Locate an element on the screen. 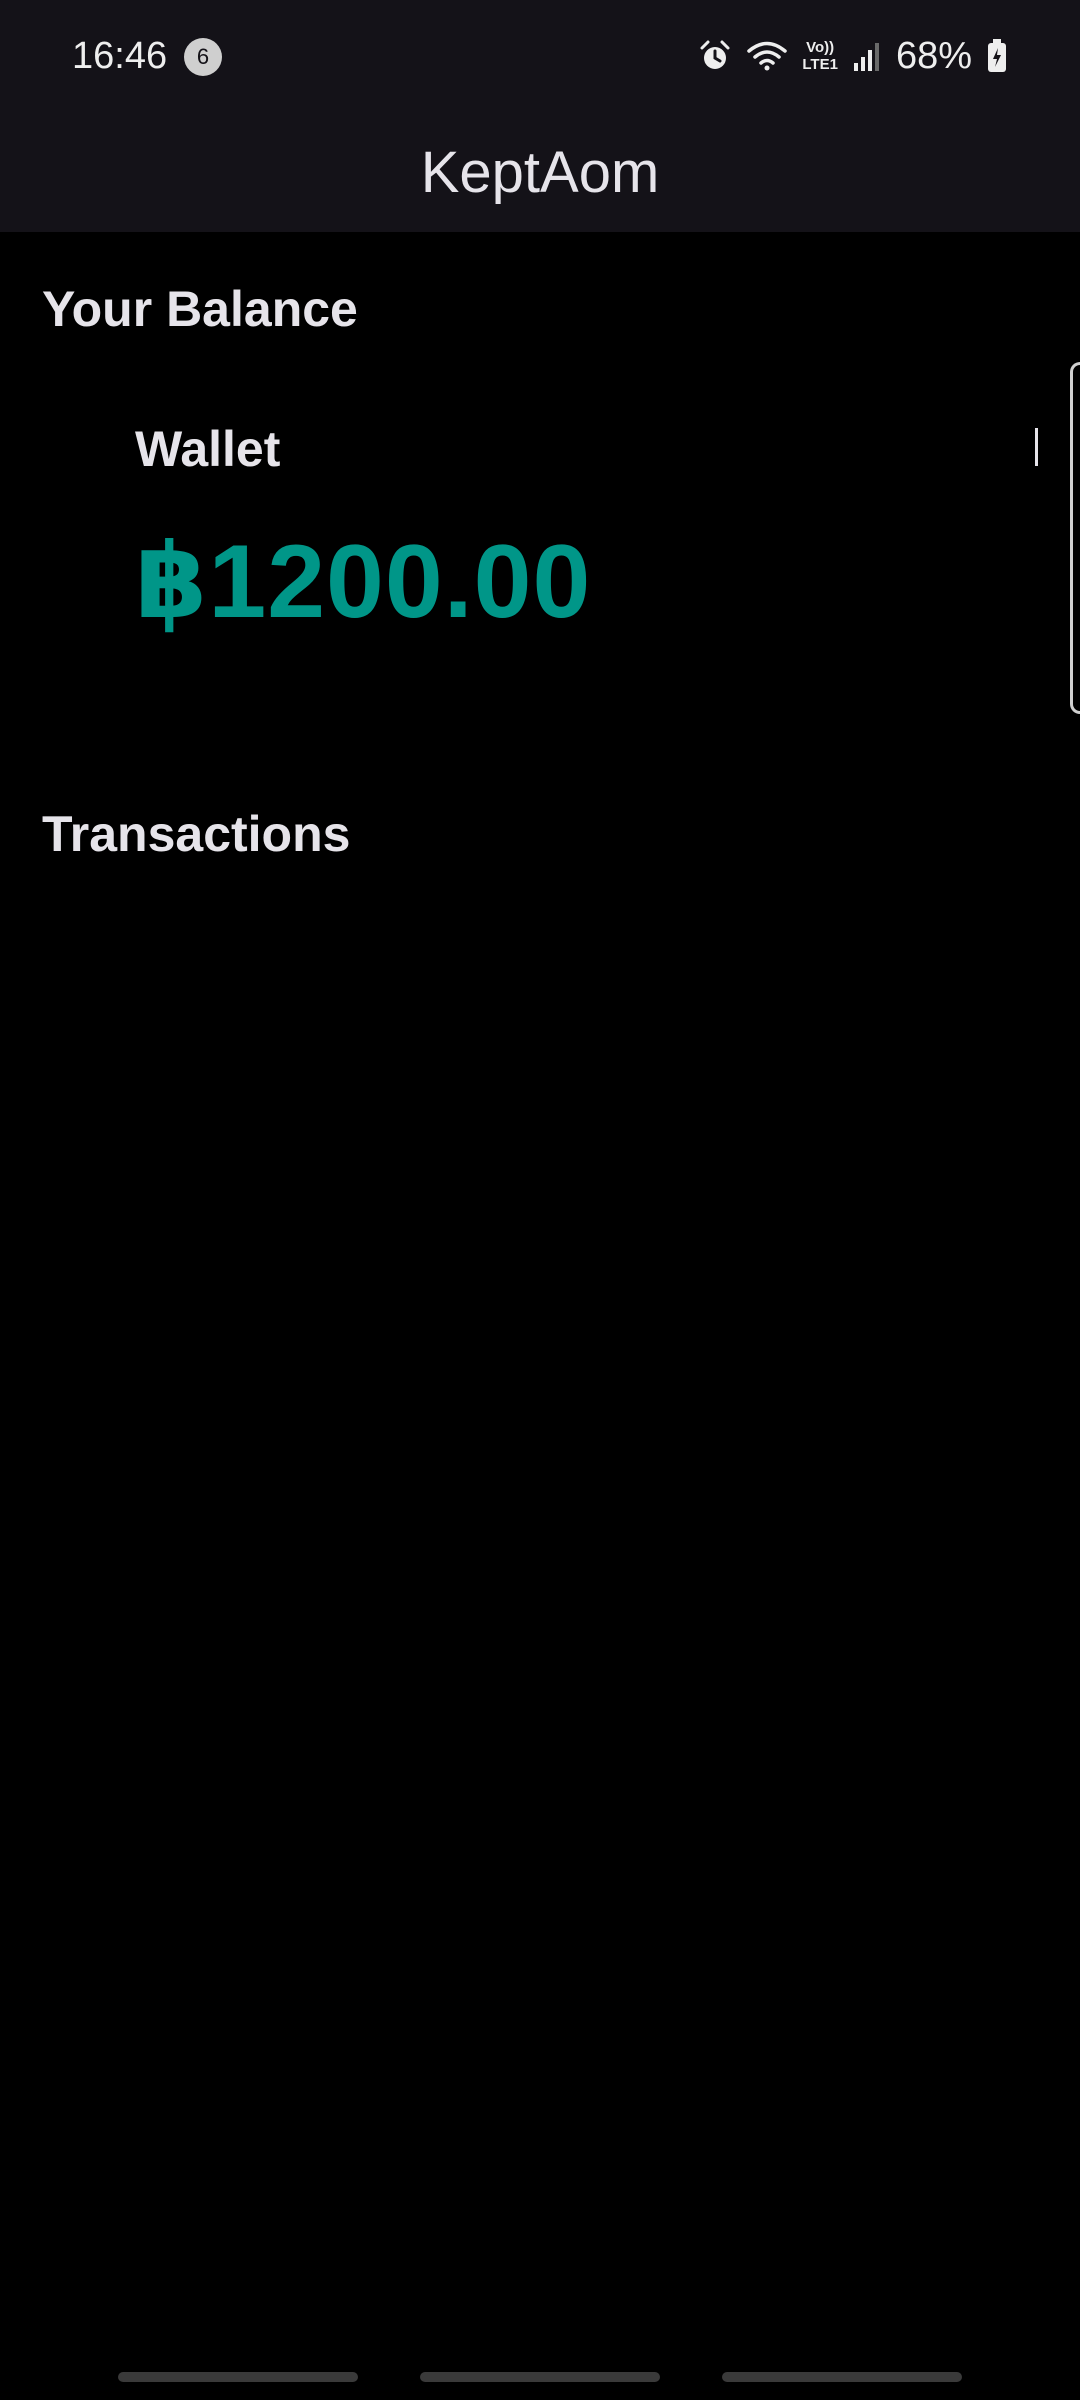 The width and height of the screenshot is (1080, 2400). volte-line-2: LTE1 is located at coordinates (820, 64).